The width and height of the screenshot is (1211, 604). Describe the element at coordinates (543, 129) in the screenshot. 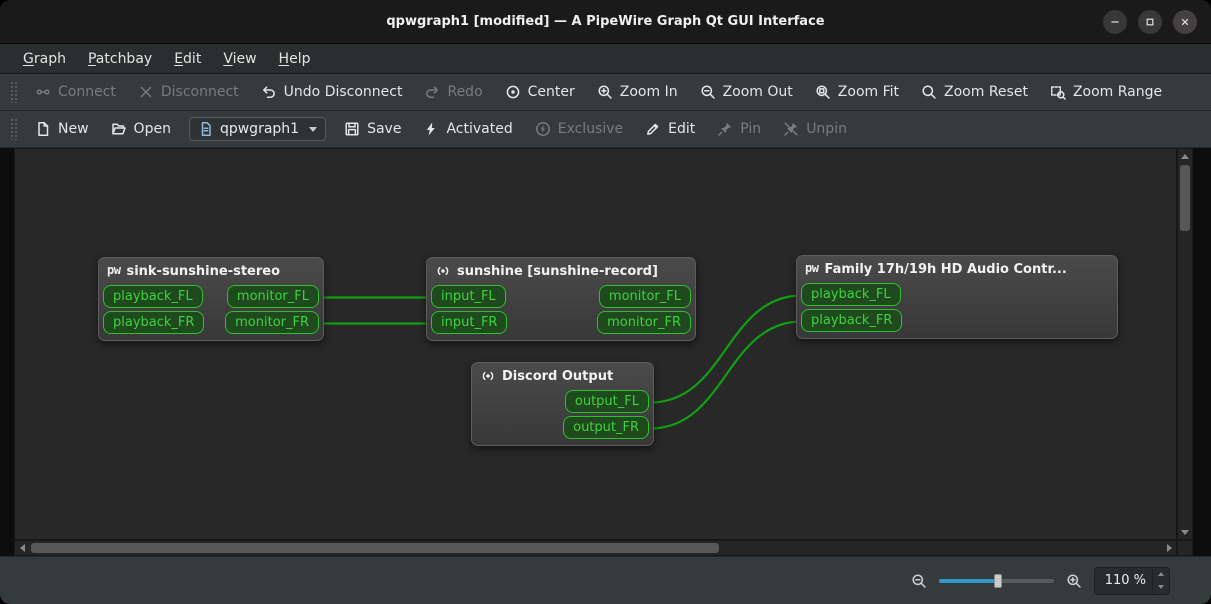

I see `exclusive-icon` at that location.